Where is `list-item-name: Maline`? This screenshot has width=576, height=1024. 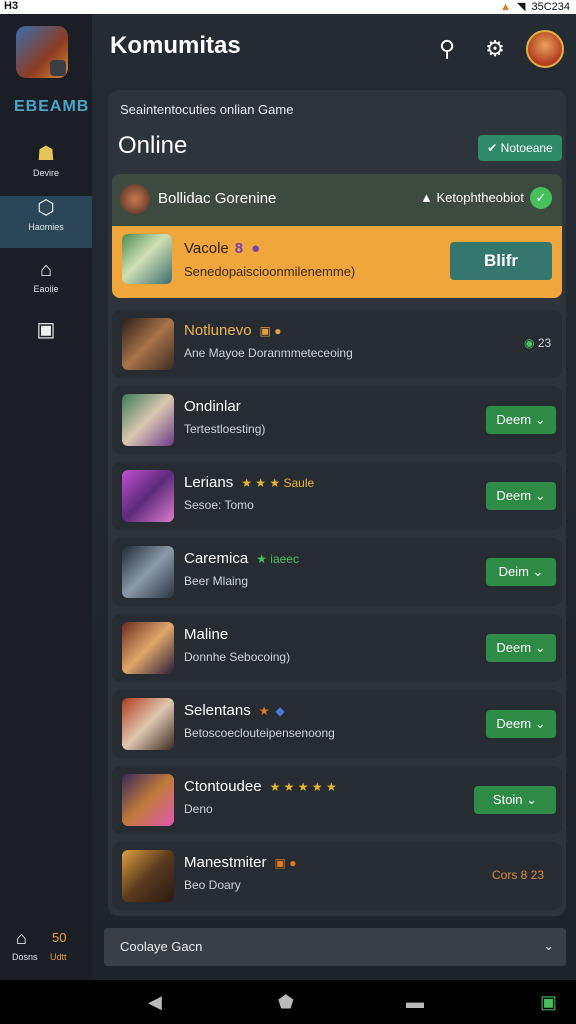 list-item-name: Maline is located at coordinates (206, 634).